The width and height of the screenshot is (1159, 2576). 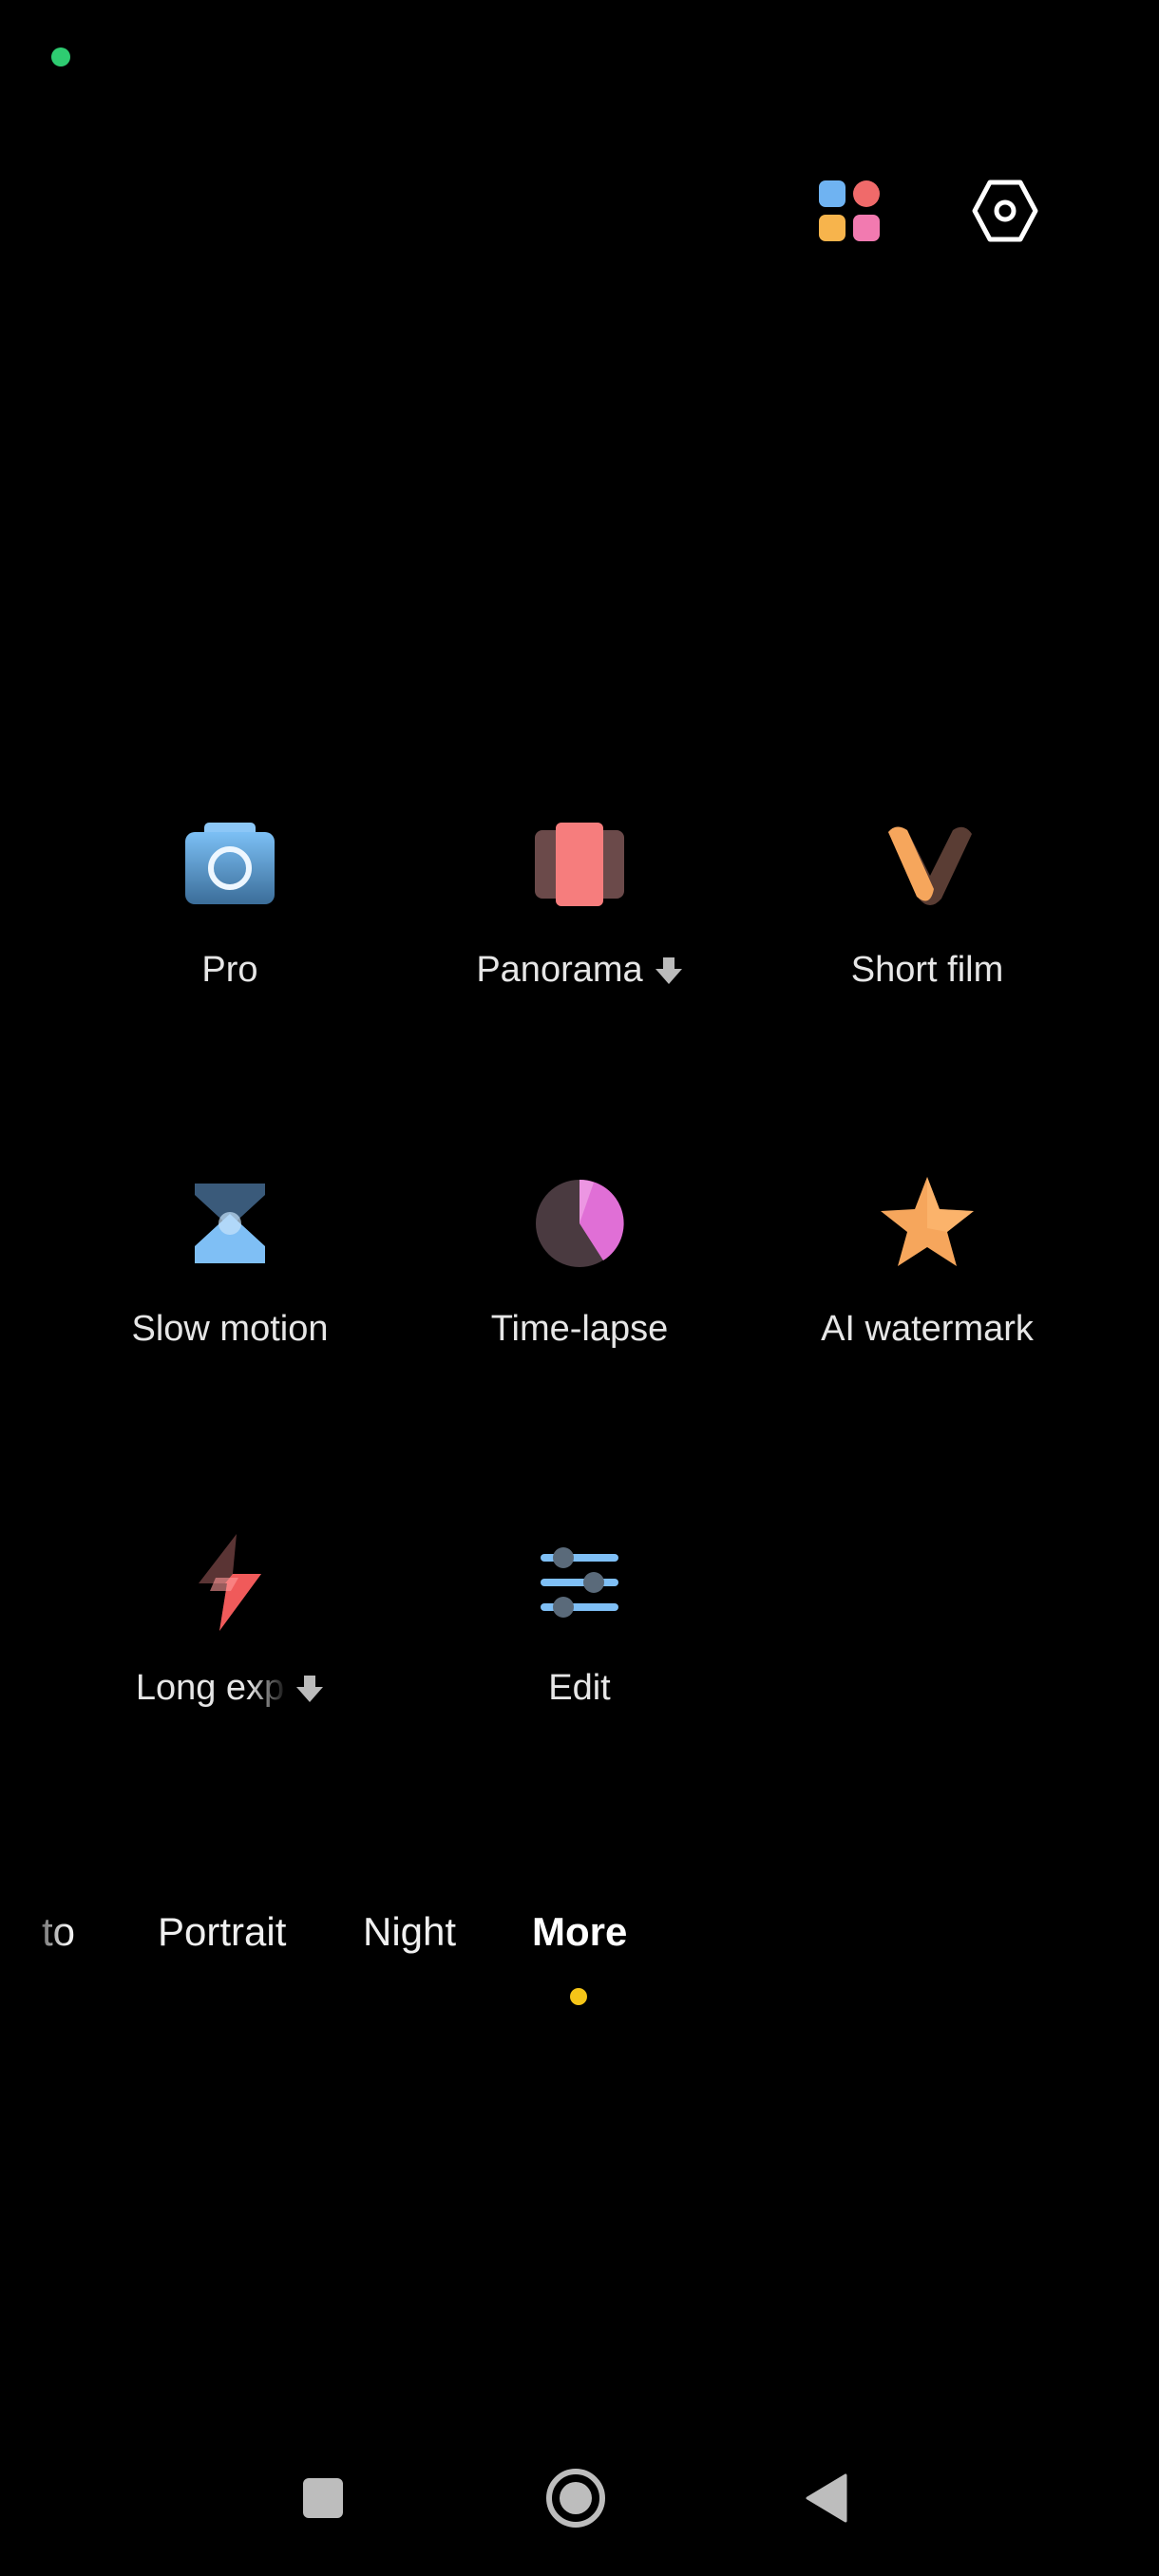 I want to click on navigation-bar, so click(x=579, y=2507).